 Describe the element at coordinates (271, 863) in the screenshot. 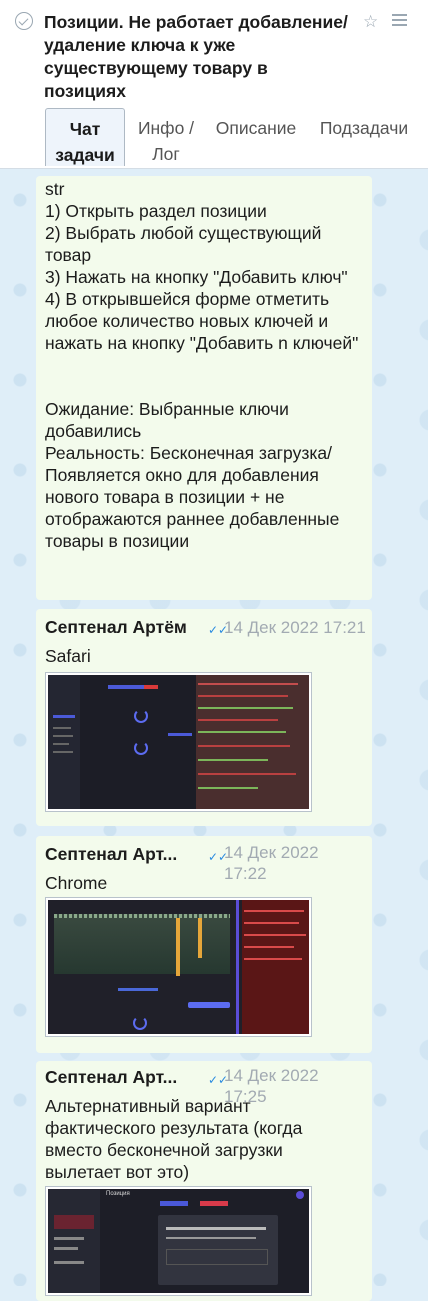

I see `message-time: 14 Дек 2022 17:22` at that location.